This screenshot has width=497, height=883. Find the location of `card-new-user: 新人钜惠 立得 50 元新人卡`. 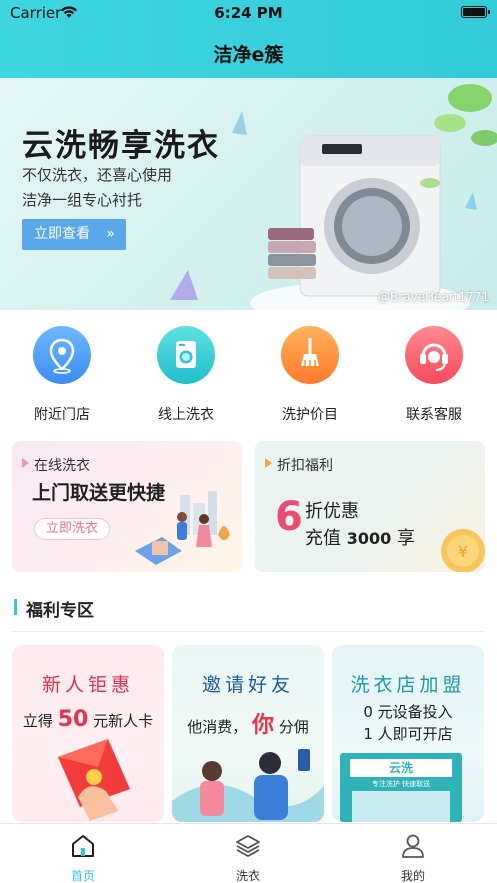

card-new-user: 新人钜惠 立得 50 元新人卡 is located at coordinates (88, 733).